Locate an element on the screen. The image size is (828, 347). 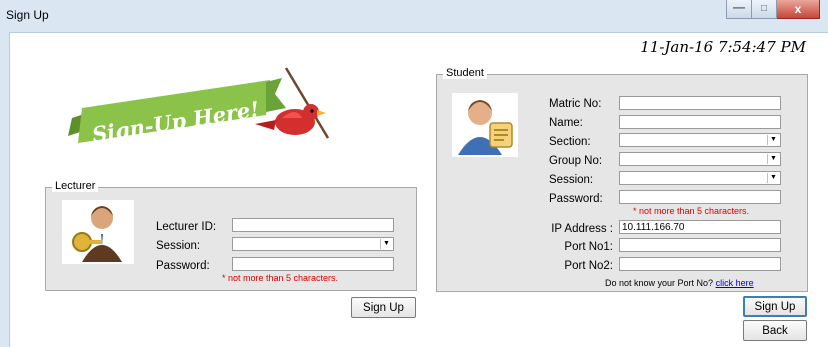
port-no2-input is located at coordinates (700, 264).